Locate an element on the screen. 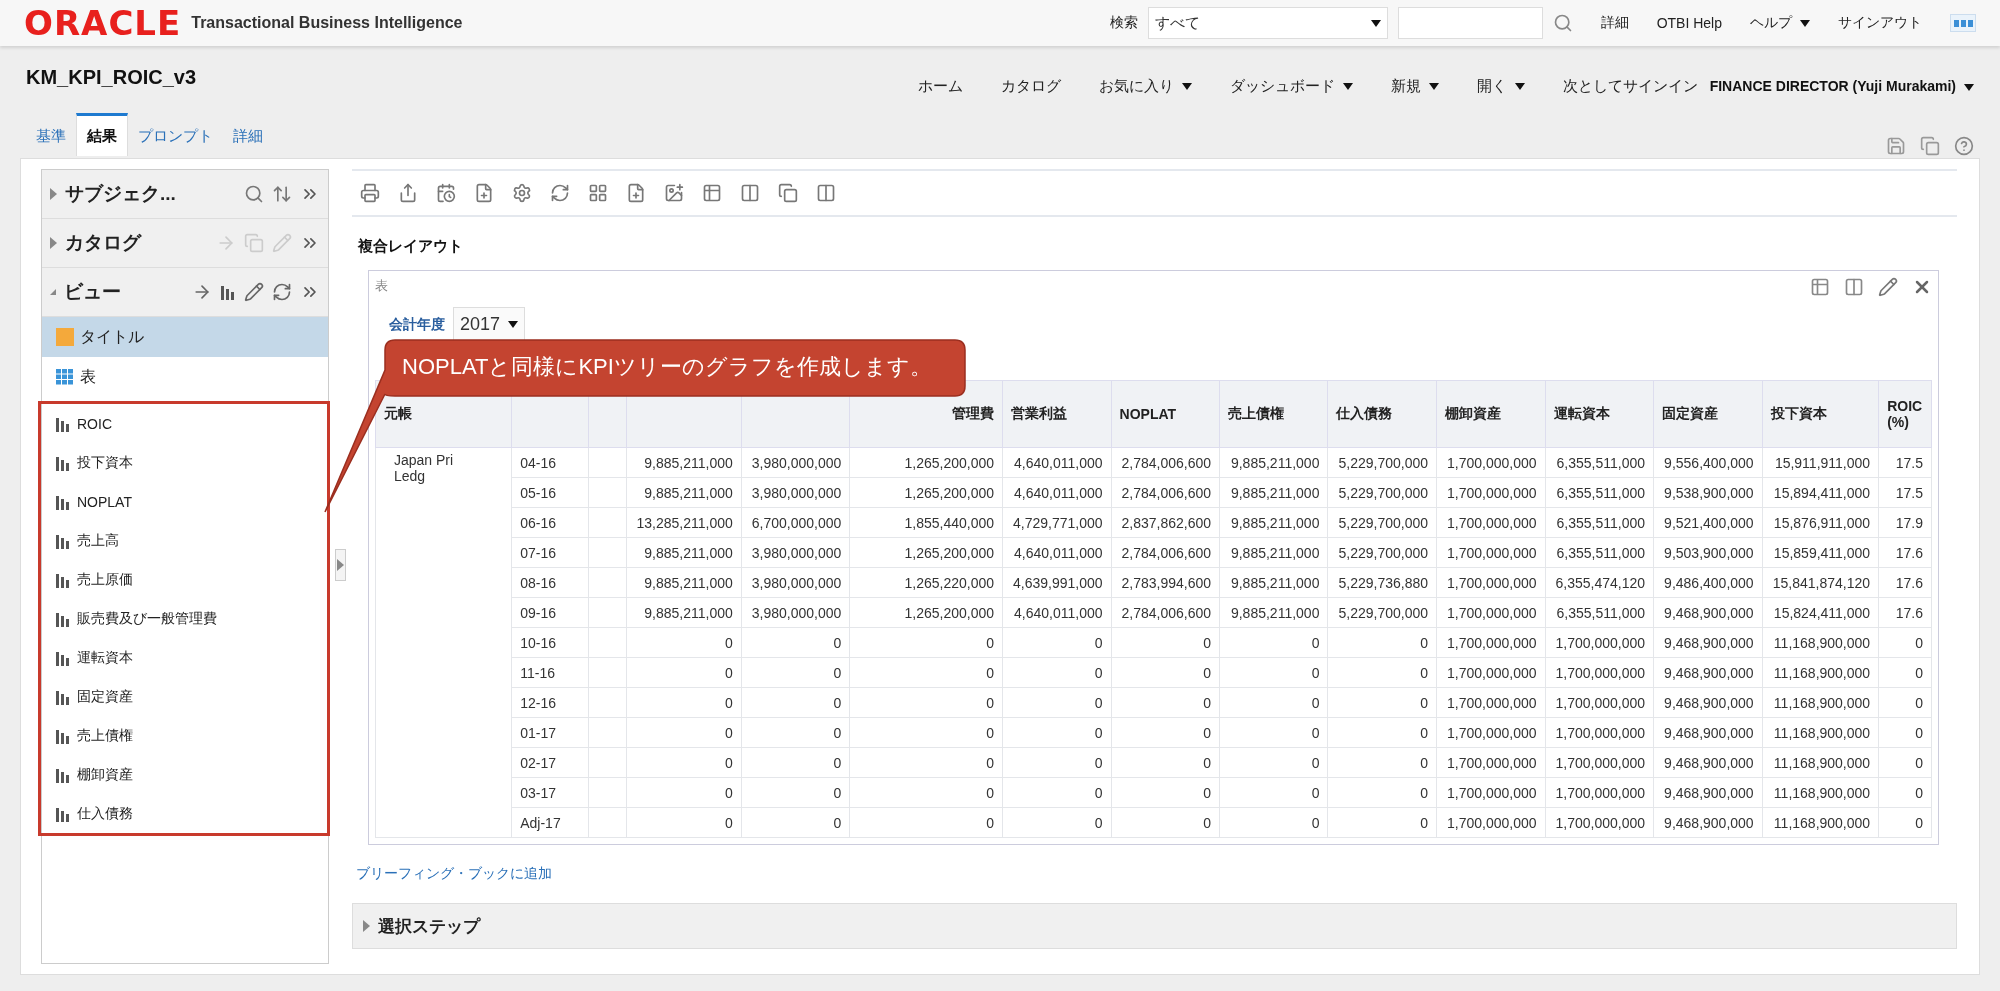 Image resolution: width=2000 pixels, height=991 pixels. edit-icon is located at coordinates (1888, 287).